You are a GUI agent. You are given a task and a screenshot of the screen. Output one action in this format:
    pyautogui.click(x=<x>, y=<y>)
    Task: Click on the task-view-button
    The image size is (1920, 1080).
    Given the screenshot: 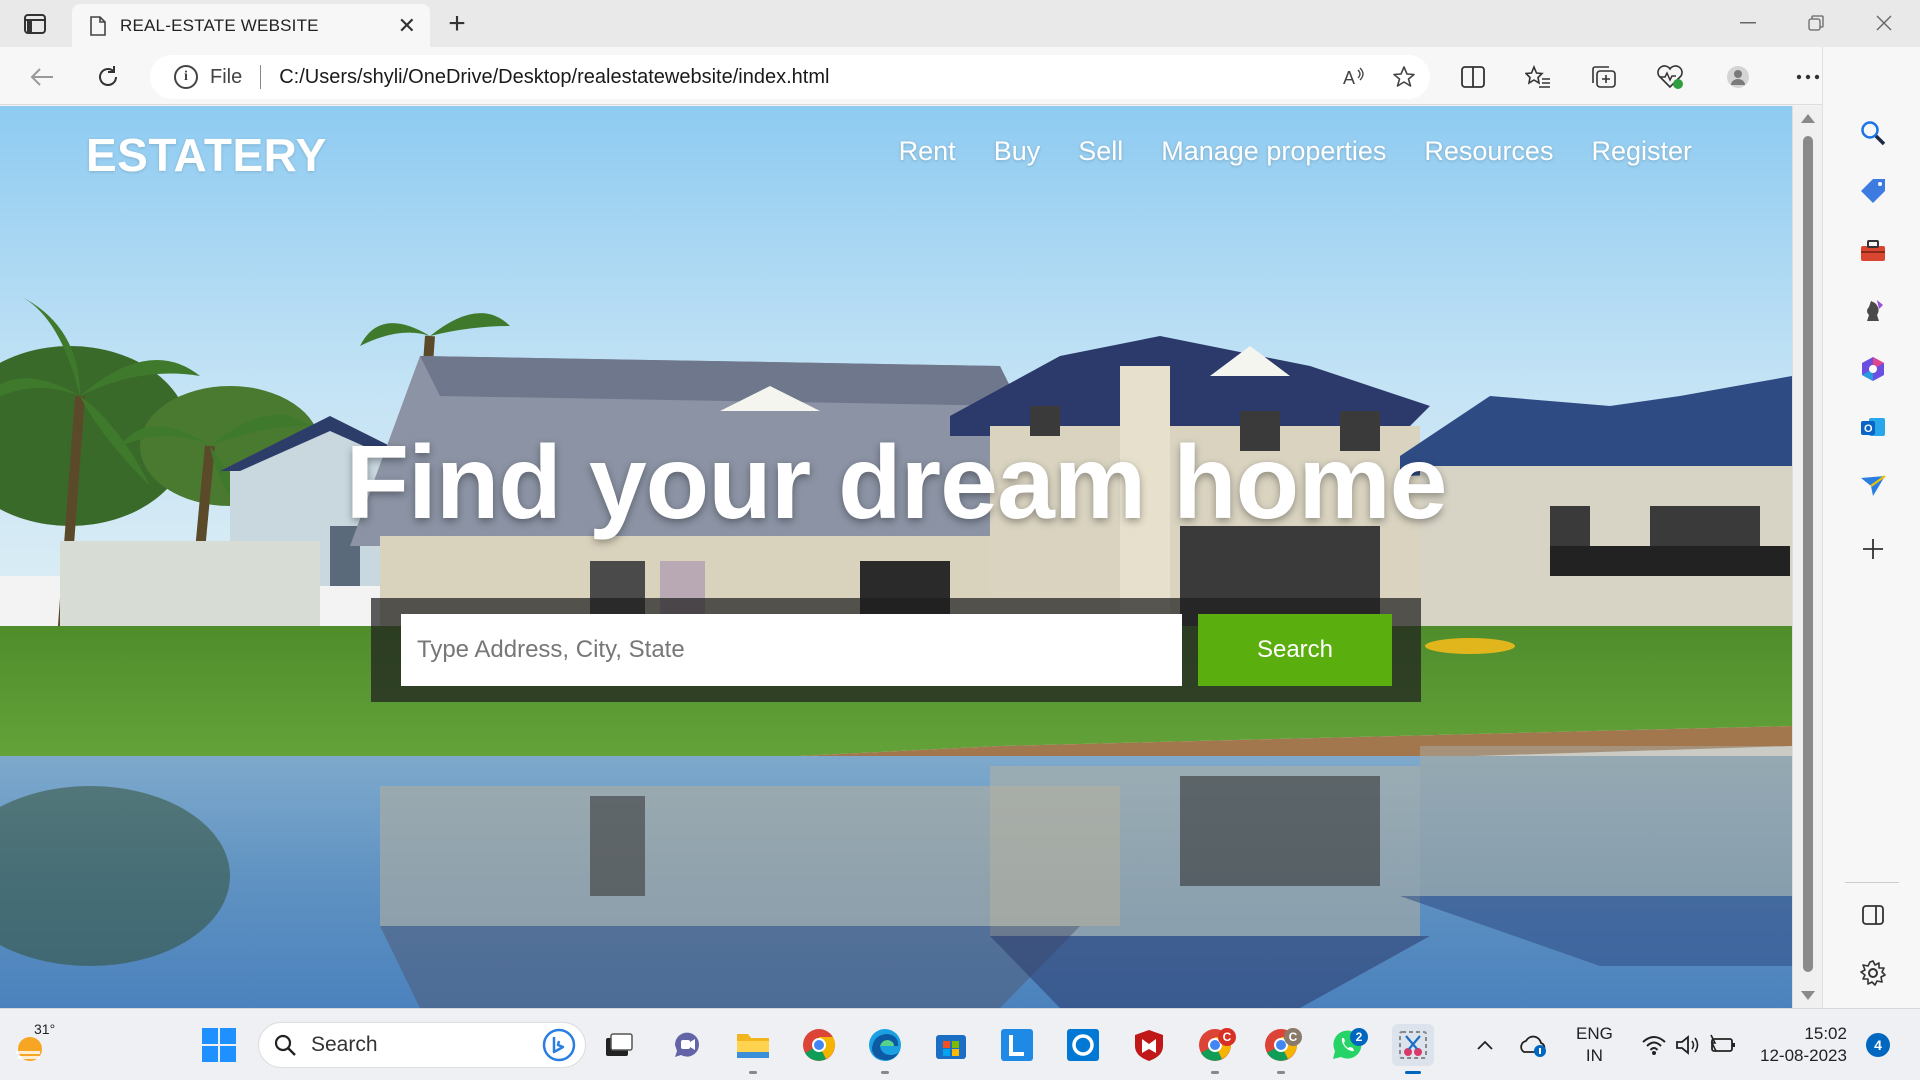 What is the action you would take?
    pyautogui.click(x=619, y=1045)
    